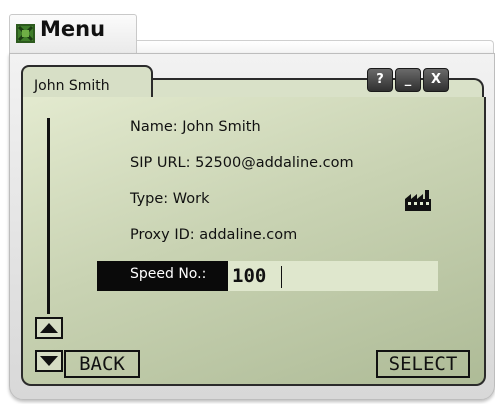 The width and height of the screenshot is (495, 404). What do you see at coordinates (380, 80) in the screenshot?
I see `help-button: ?` at bounding box center [380, 80].